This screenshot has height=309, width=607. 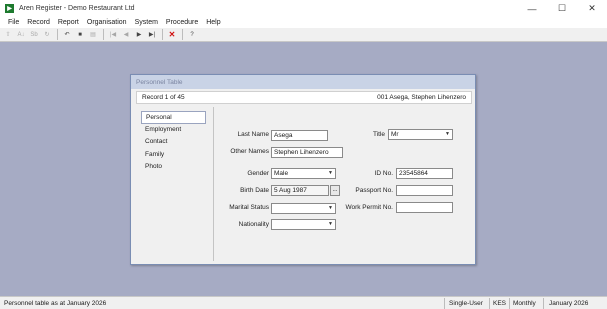 What do you see at coordinates (592, 8) in the screenshot?
I see `close-button: ✕` at bounding box center [592, 8].